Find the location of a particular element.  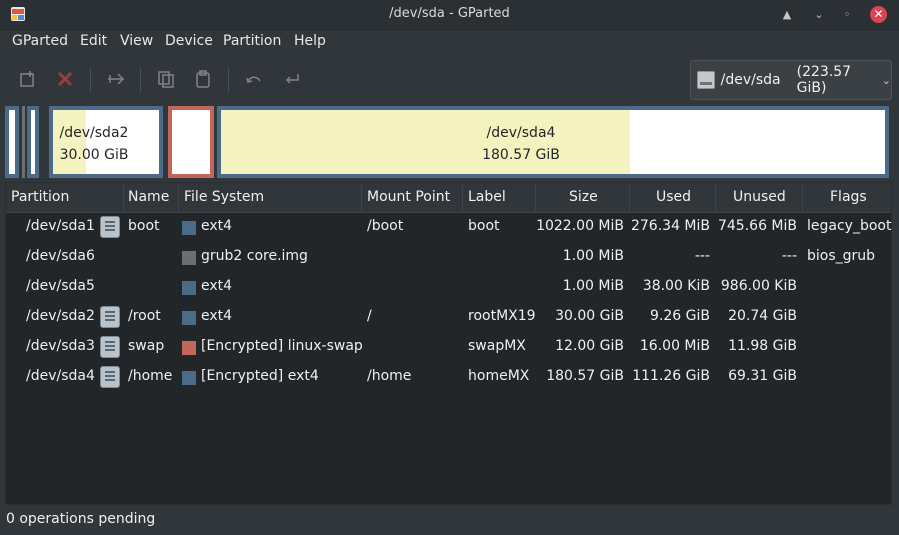

size-cell: 12.00 GiB is located at coordinates (589, 346).